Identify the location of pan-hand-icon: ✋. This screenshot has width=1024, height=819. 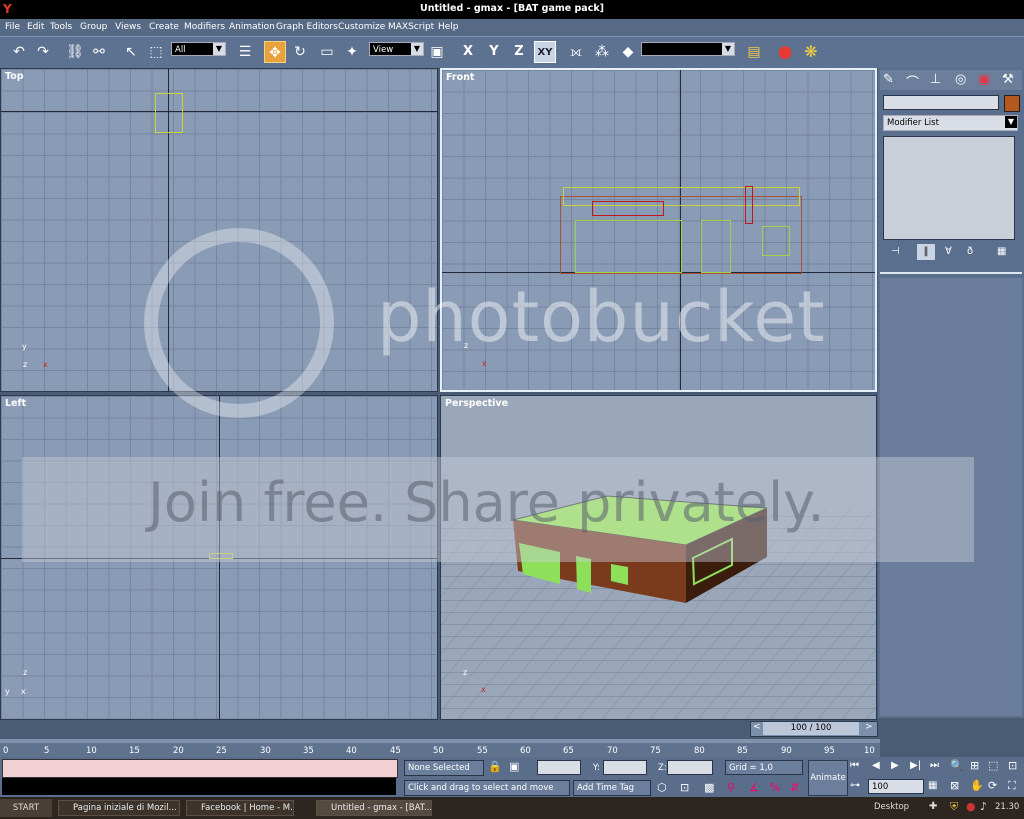
(977, 785).